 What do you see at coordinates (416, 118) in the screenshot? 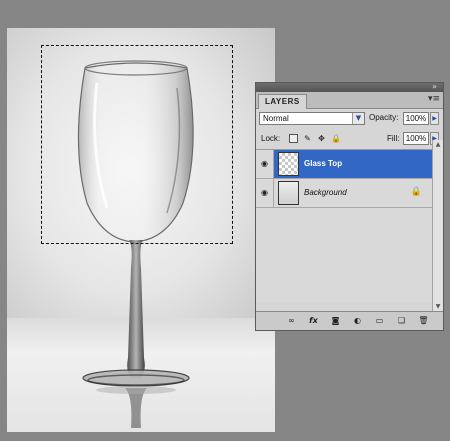
I see `opacity-field: 100%` at bounding box center [416, 118].